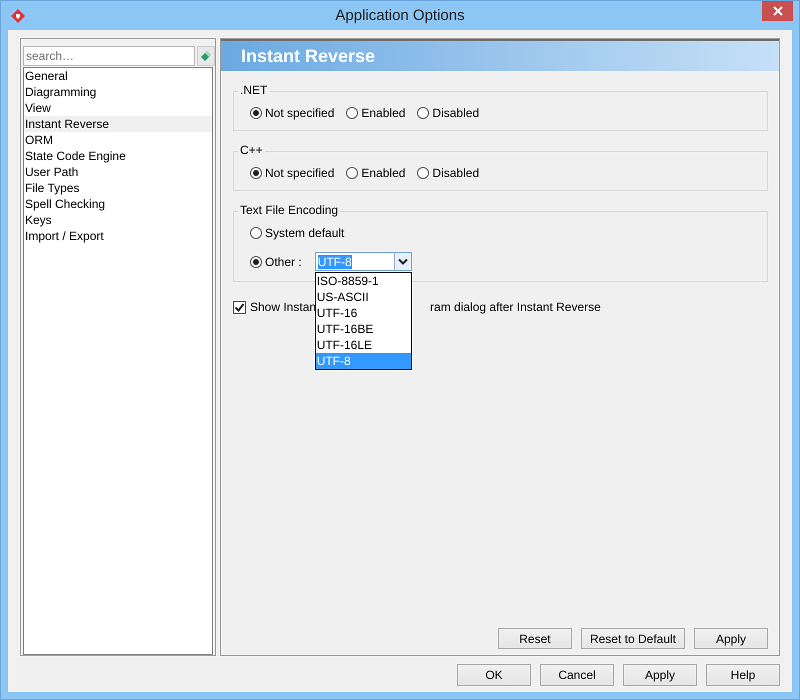  What do you see at coordinates (239, 307) in the screenshot?
I see `checkbox` at bounding box center [239, 307].